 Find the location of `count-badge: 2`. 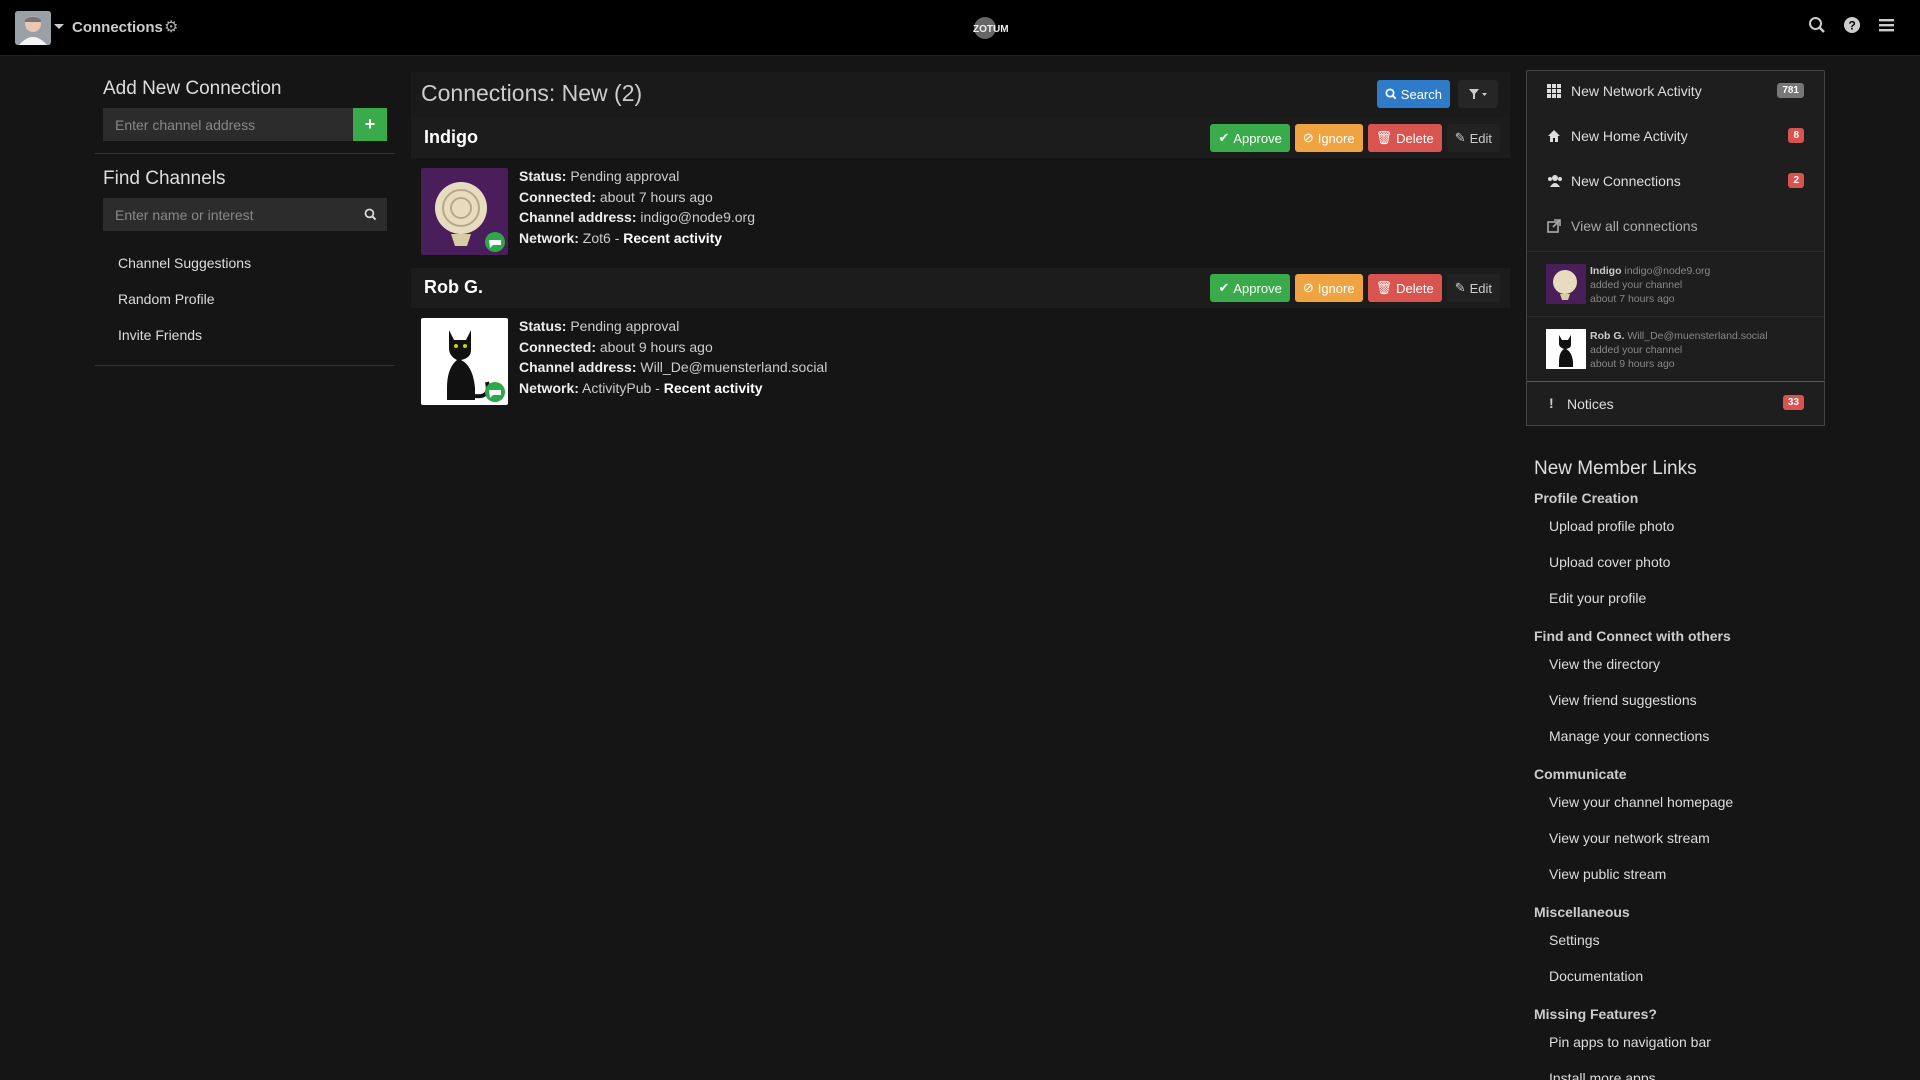

count-badge: 2 is located at coordinates (1796, 180).